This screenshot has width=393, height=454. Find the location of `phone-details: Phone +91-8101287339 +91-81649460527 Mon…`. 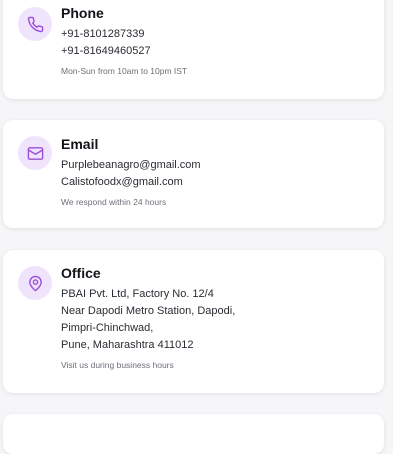

phone-details: Phone +91-8101287339 +91-81649460527 Mon… is located at coordinates (217, 40).